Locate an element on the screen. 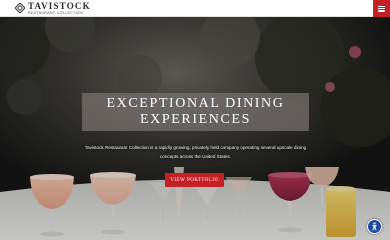  accessibility-person-icon is located at coordinates (374, 226).